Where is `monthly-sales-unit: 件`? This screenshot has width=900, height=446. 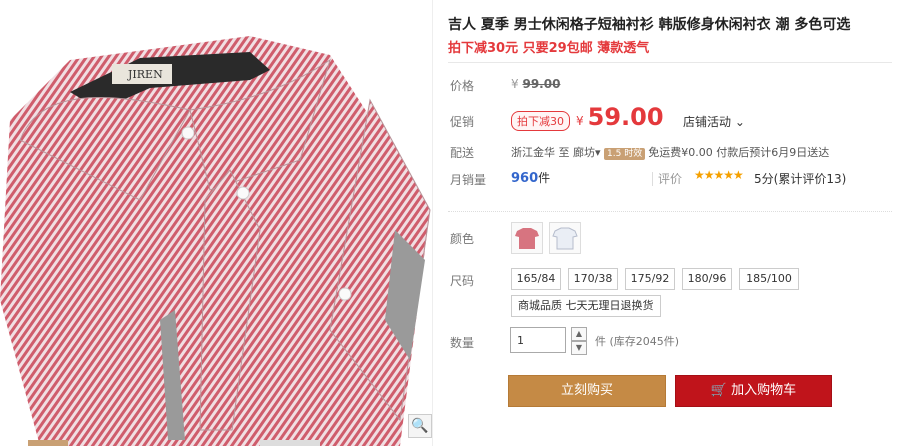
monthly-sales-unit: 件 is located at coordinates (544, 178).